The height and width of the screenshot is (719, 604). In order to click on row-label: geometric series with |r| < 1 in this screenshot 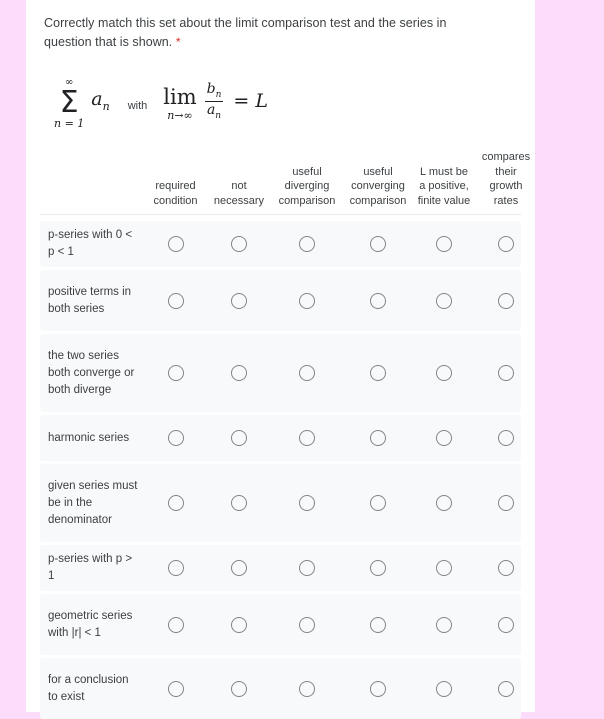, I will do `click(90, 624)`.